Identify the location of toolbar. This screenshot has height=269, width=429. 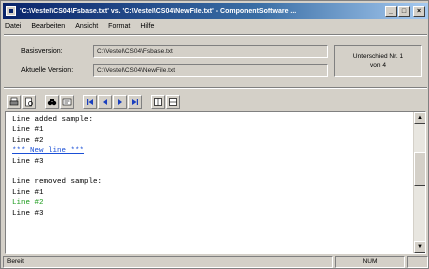
(94, 102).